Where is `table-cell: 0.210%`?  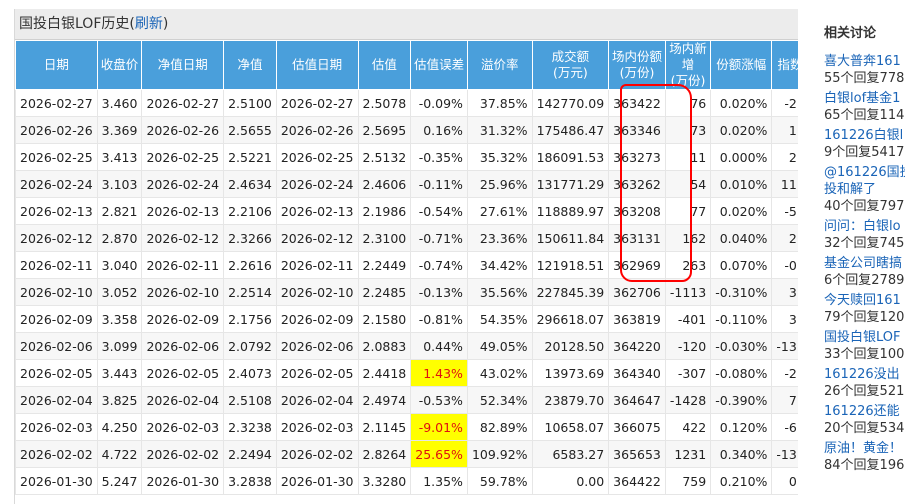 table-cell: 0.210% is located at coordinates (741, 481).